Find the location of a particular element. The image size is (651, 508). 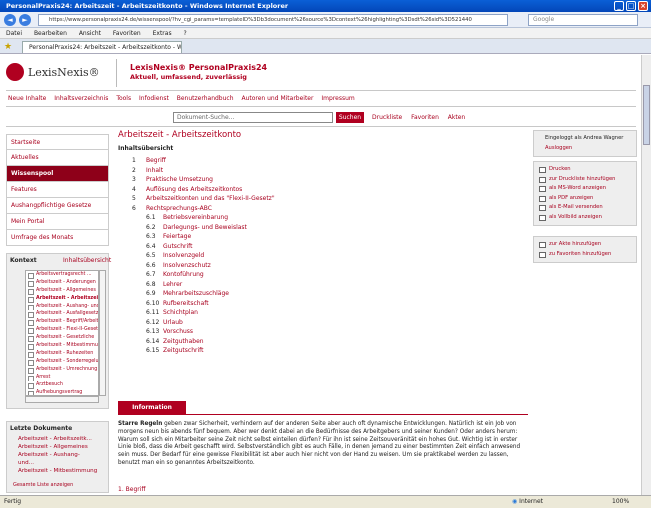

toc-item: 6.9 Mehrarbeitszuschläge is located at coordinates (322, 294).